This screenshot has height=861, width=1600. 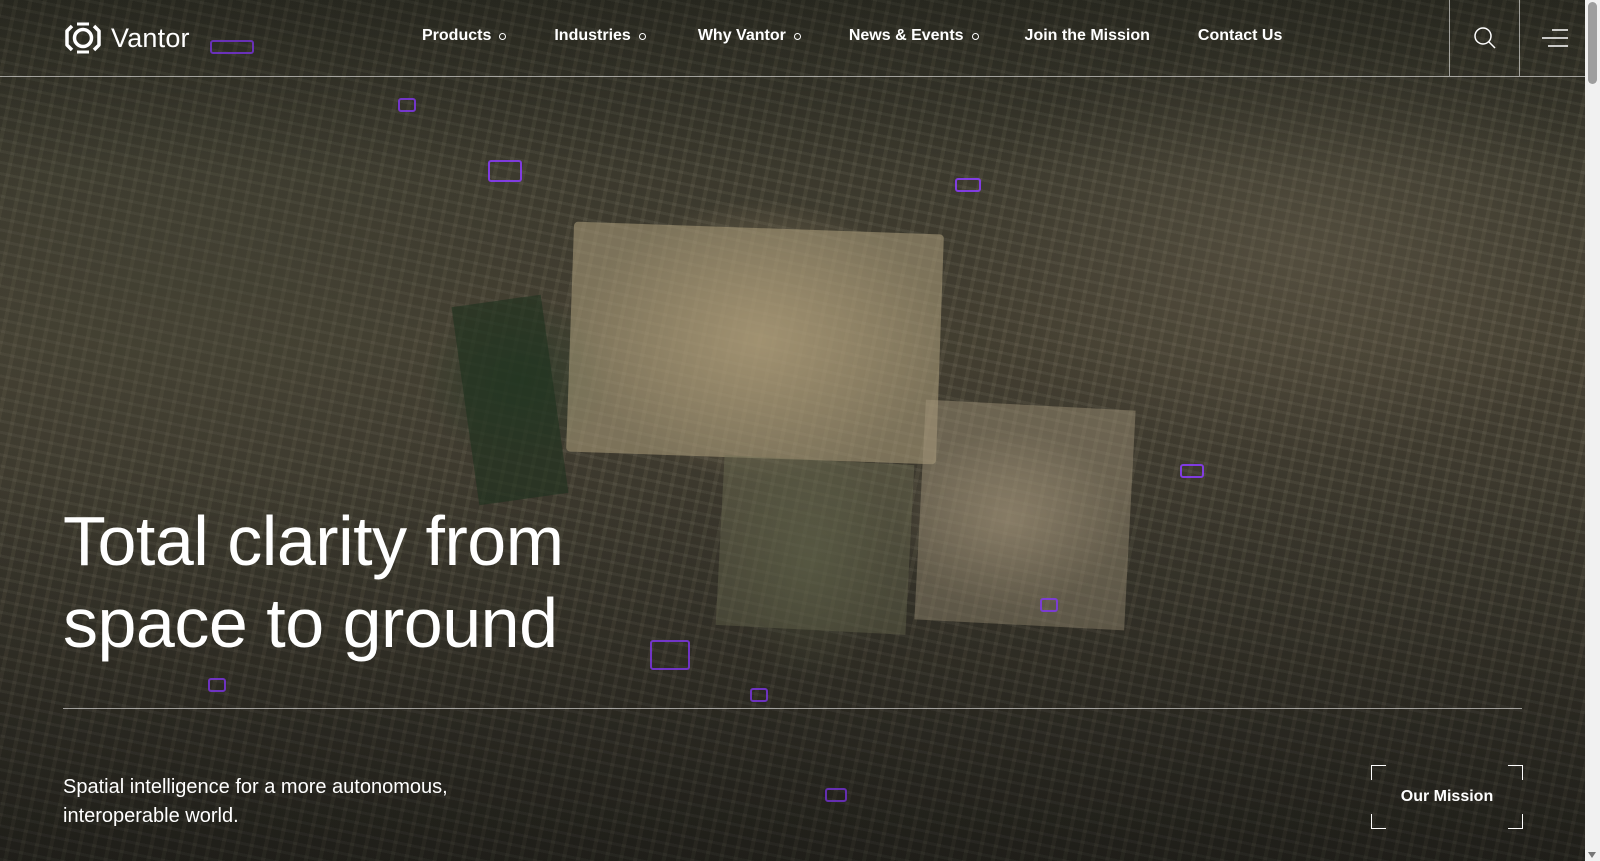 I want to click on hero-title-line: Total clarity from, so click(x=313, y=541).